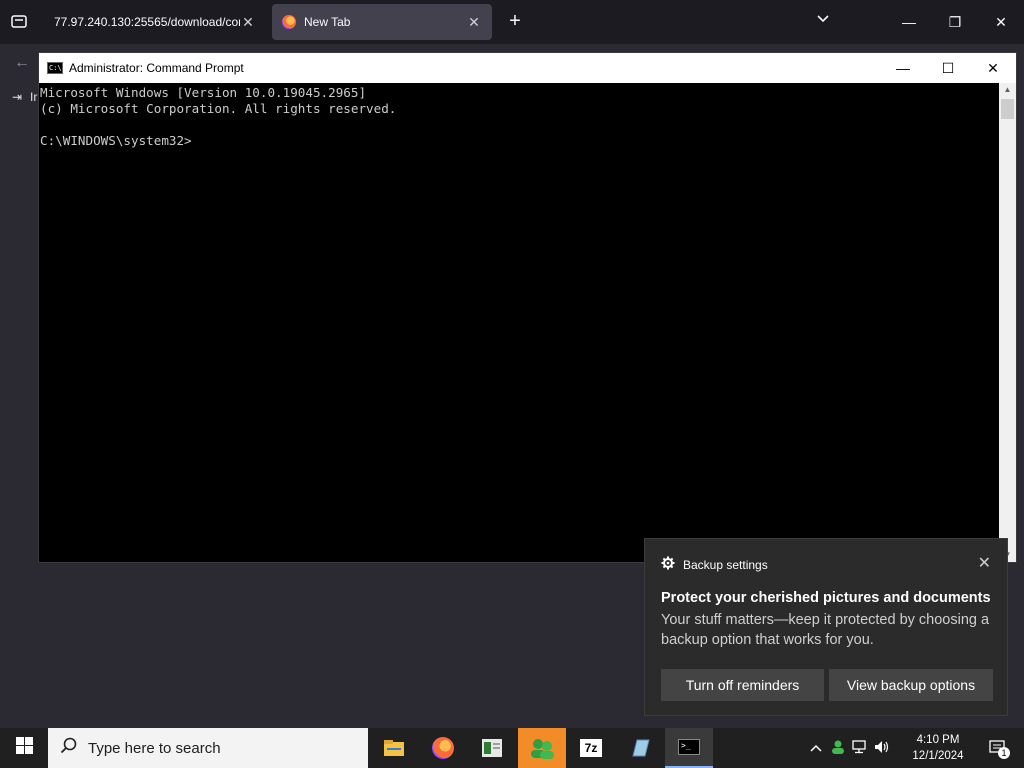 The image size is (1024, 768). Describe the element at coordinates (668, 564) in the screenshot. I see `gear-icon` at that location.